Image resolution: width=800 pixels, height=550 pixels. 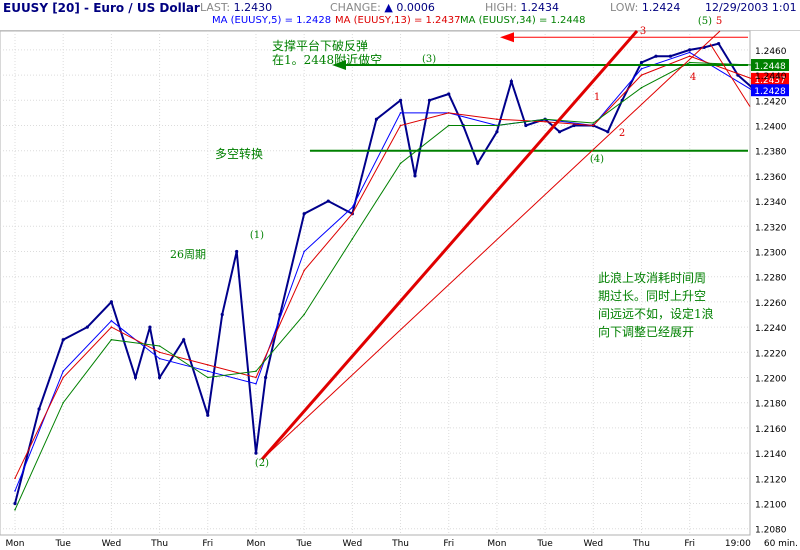 What do you see at coordinates (771, 329) in the screenshot?
I see `y-tick-label: 1.2240` at bounding box center [771, 329].